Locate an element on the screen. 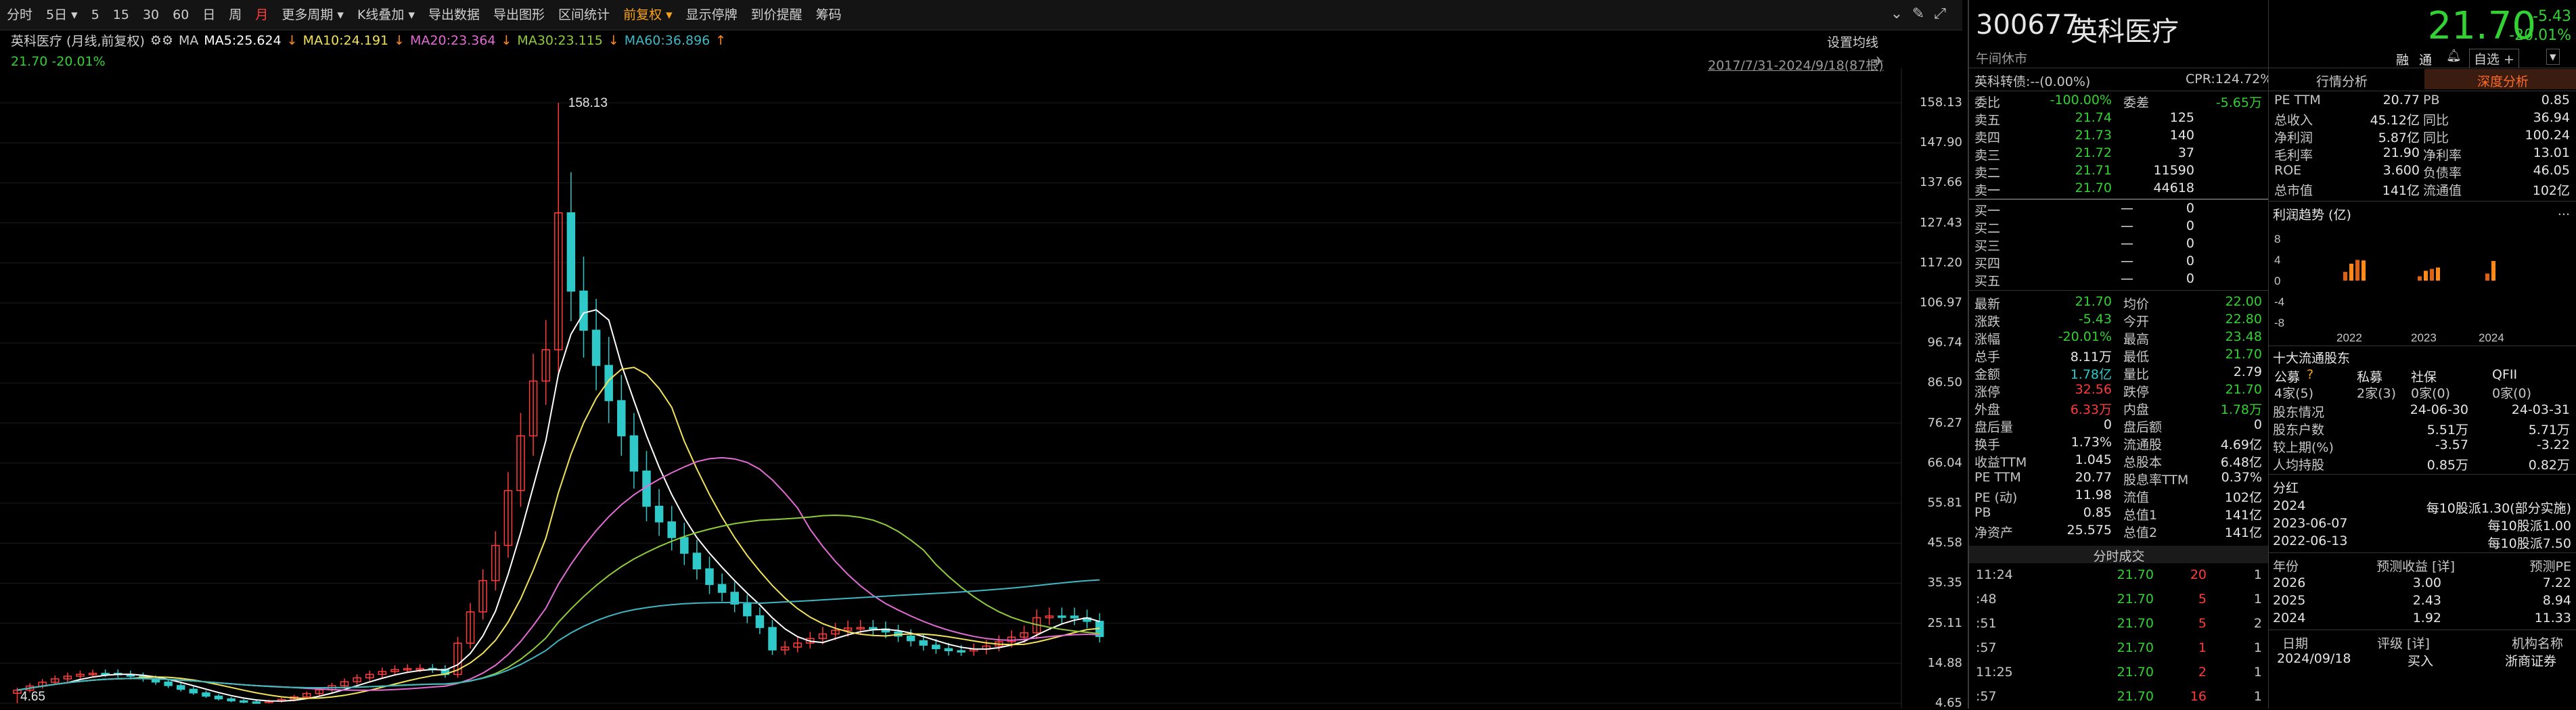 The height and width of the screenshot is (710, 2576). toolbar-item: 导出图形 is located at coordinates (519, 15).